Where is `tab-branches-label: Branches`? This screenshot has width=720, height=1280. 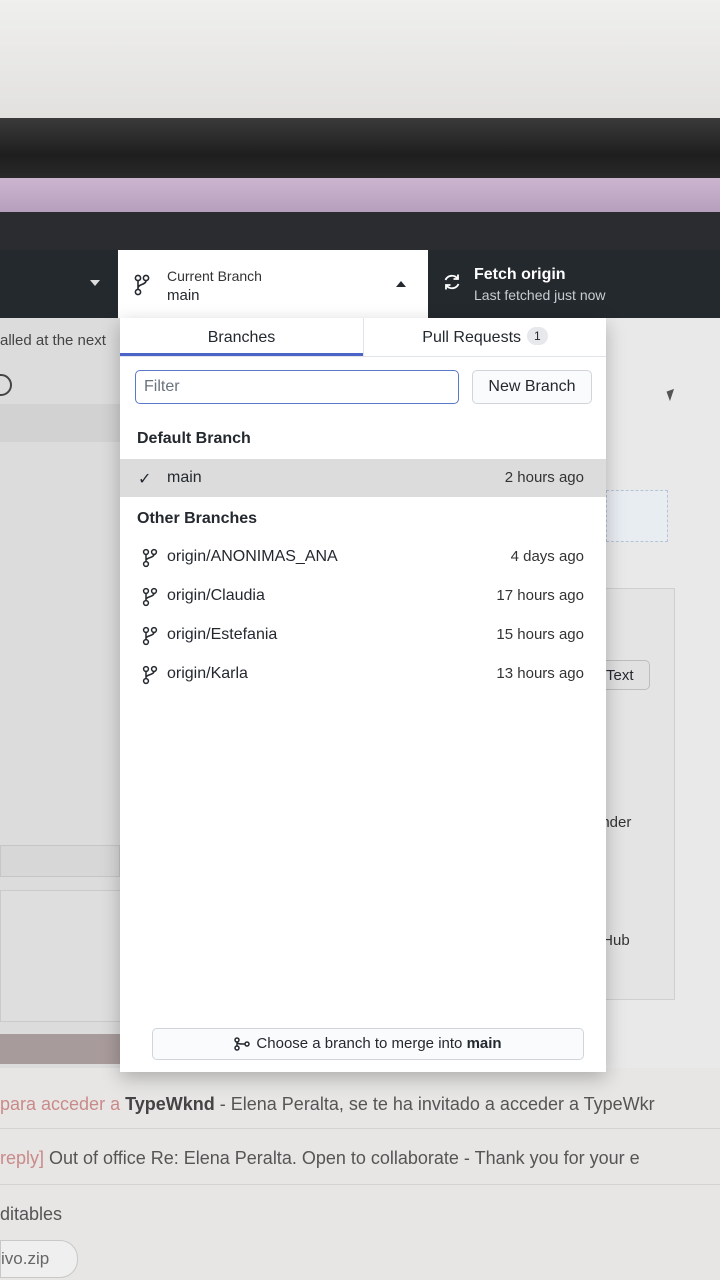 tab-branches-label: Branches is located at coordinates (241, 337).